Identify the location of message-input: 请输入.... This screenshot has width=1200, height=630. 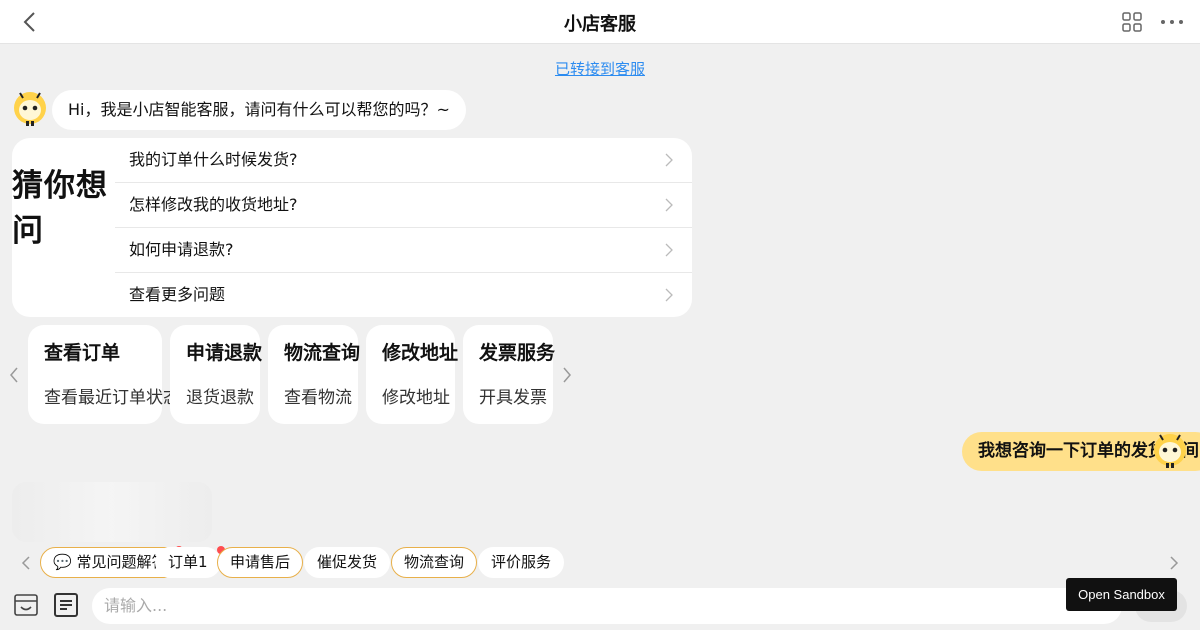
(607, 606).